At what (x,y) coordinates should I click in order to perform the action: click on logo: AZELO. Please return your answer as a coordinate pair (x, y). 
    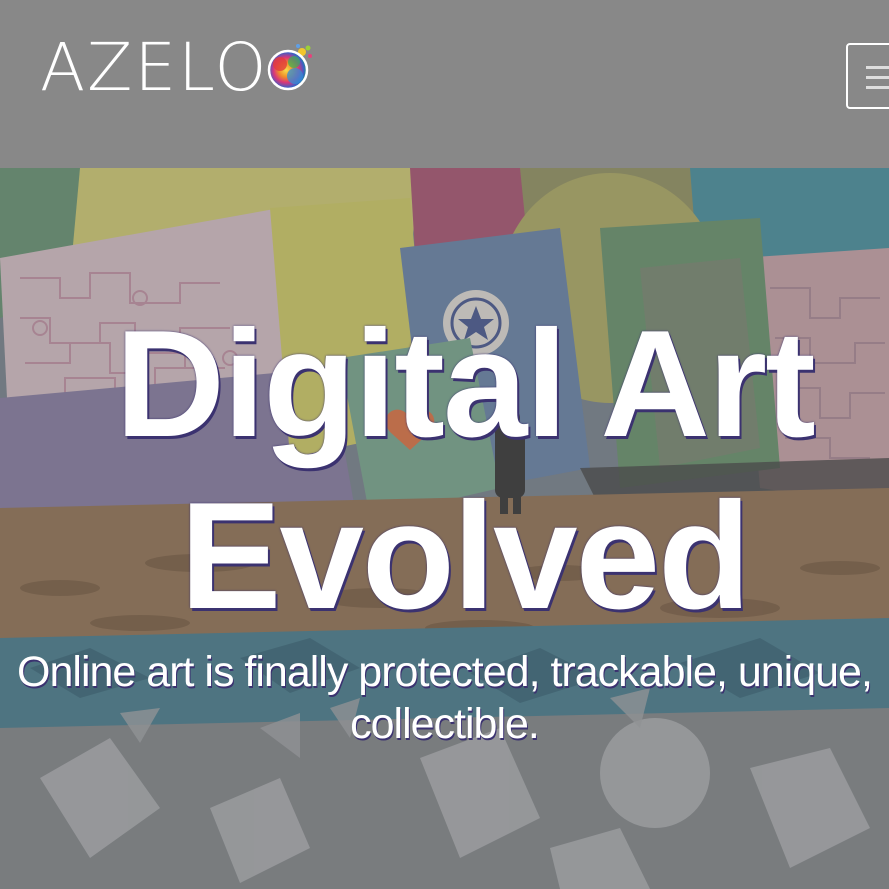
    Looking at the image, I should click on (178, 67).